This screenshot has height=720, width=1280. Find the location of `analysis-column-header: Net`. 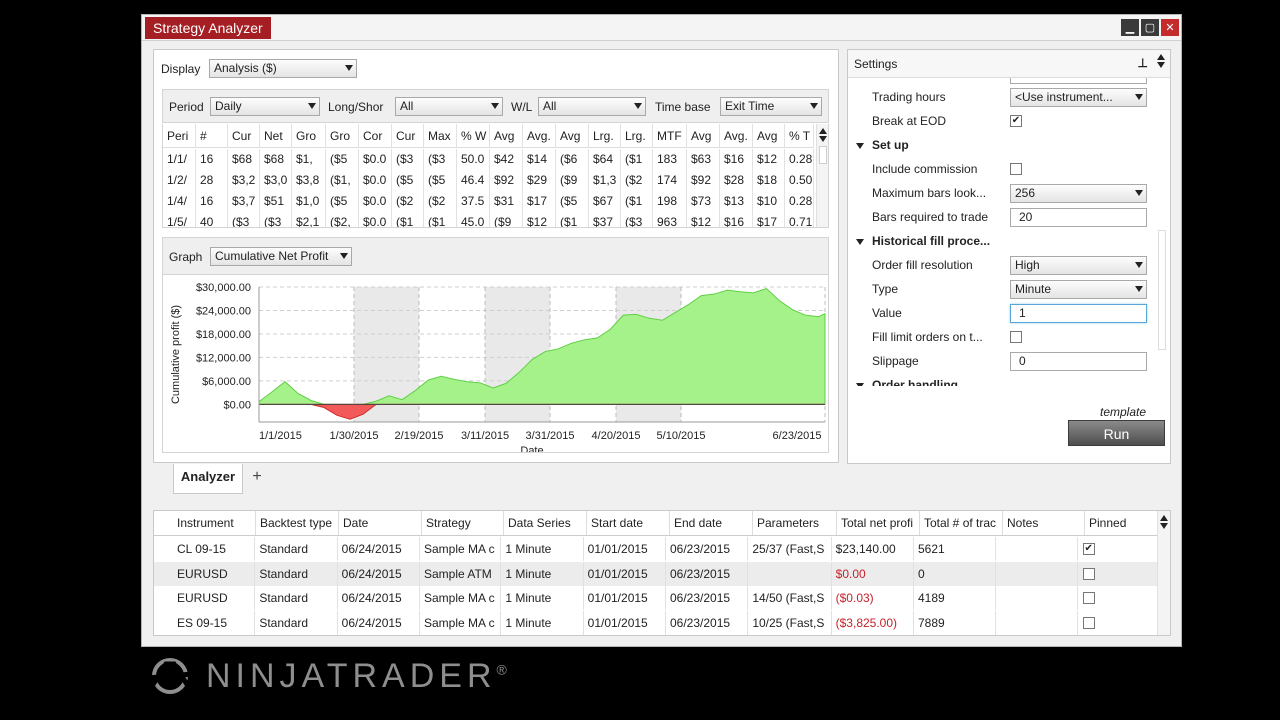

analysis-column-header: Net is located at coordinates (276, 135).